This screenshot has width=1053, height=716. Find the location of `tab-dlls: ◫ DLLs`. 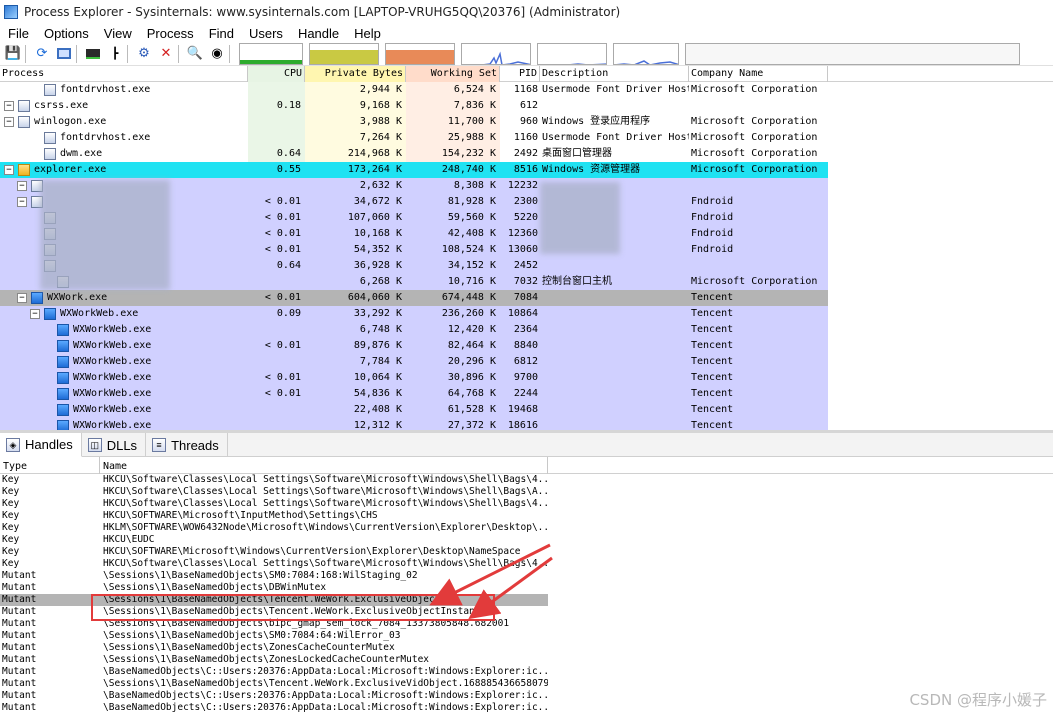

tab-dlls: ◫ DLLs is located at coordinates (114, 445).